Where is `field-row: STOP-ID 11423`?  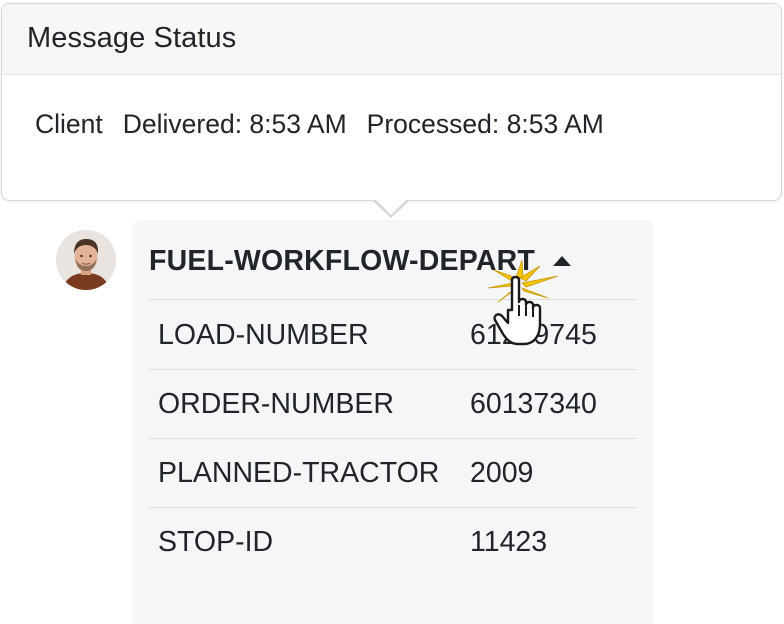 field-row: STOP-ID 11423 is located at coordinates (393, 542).